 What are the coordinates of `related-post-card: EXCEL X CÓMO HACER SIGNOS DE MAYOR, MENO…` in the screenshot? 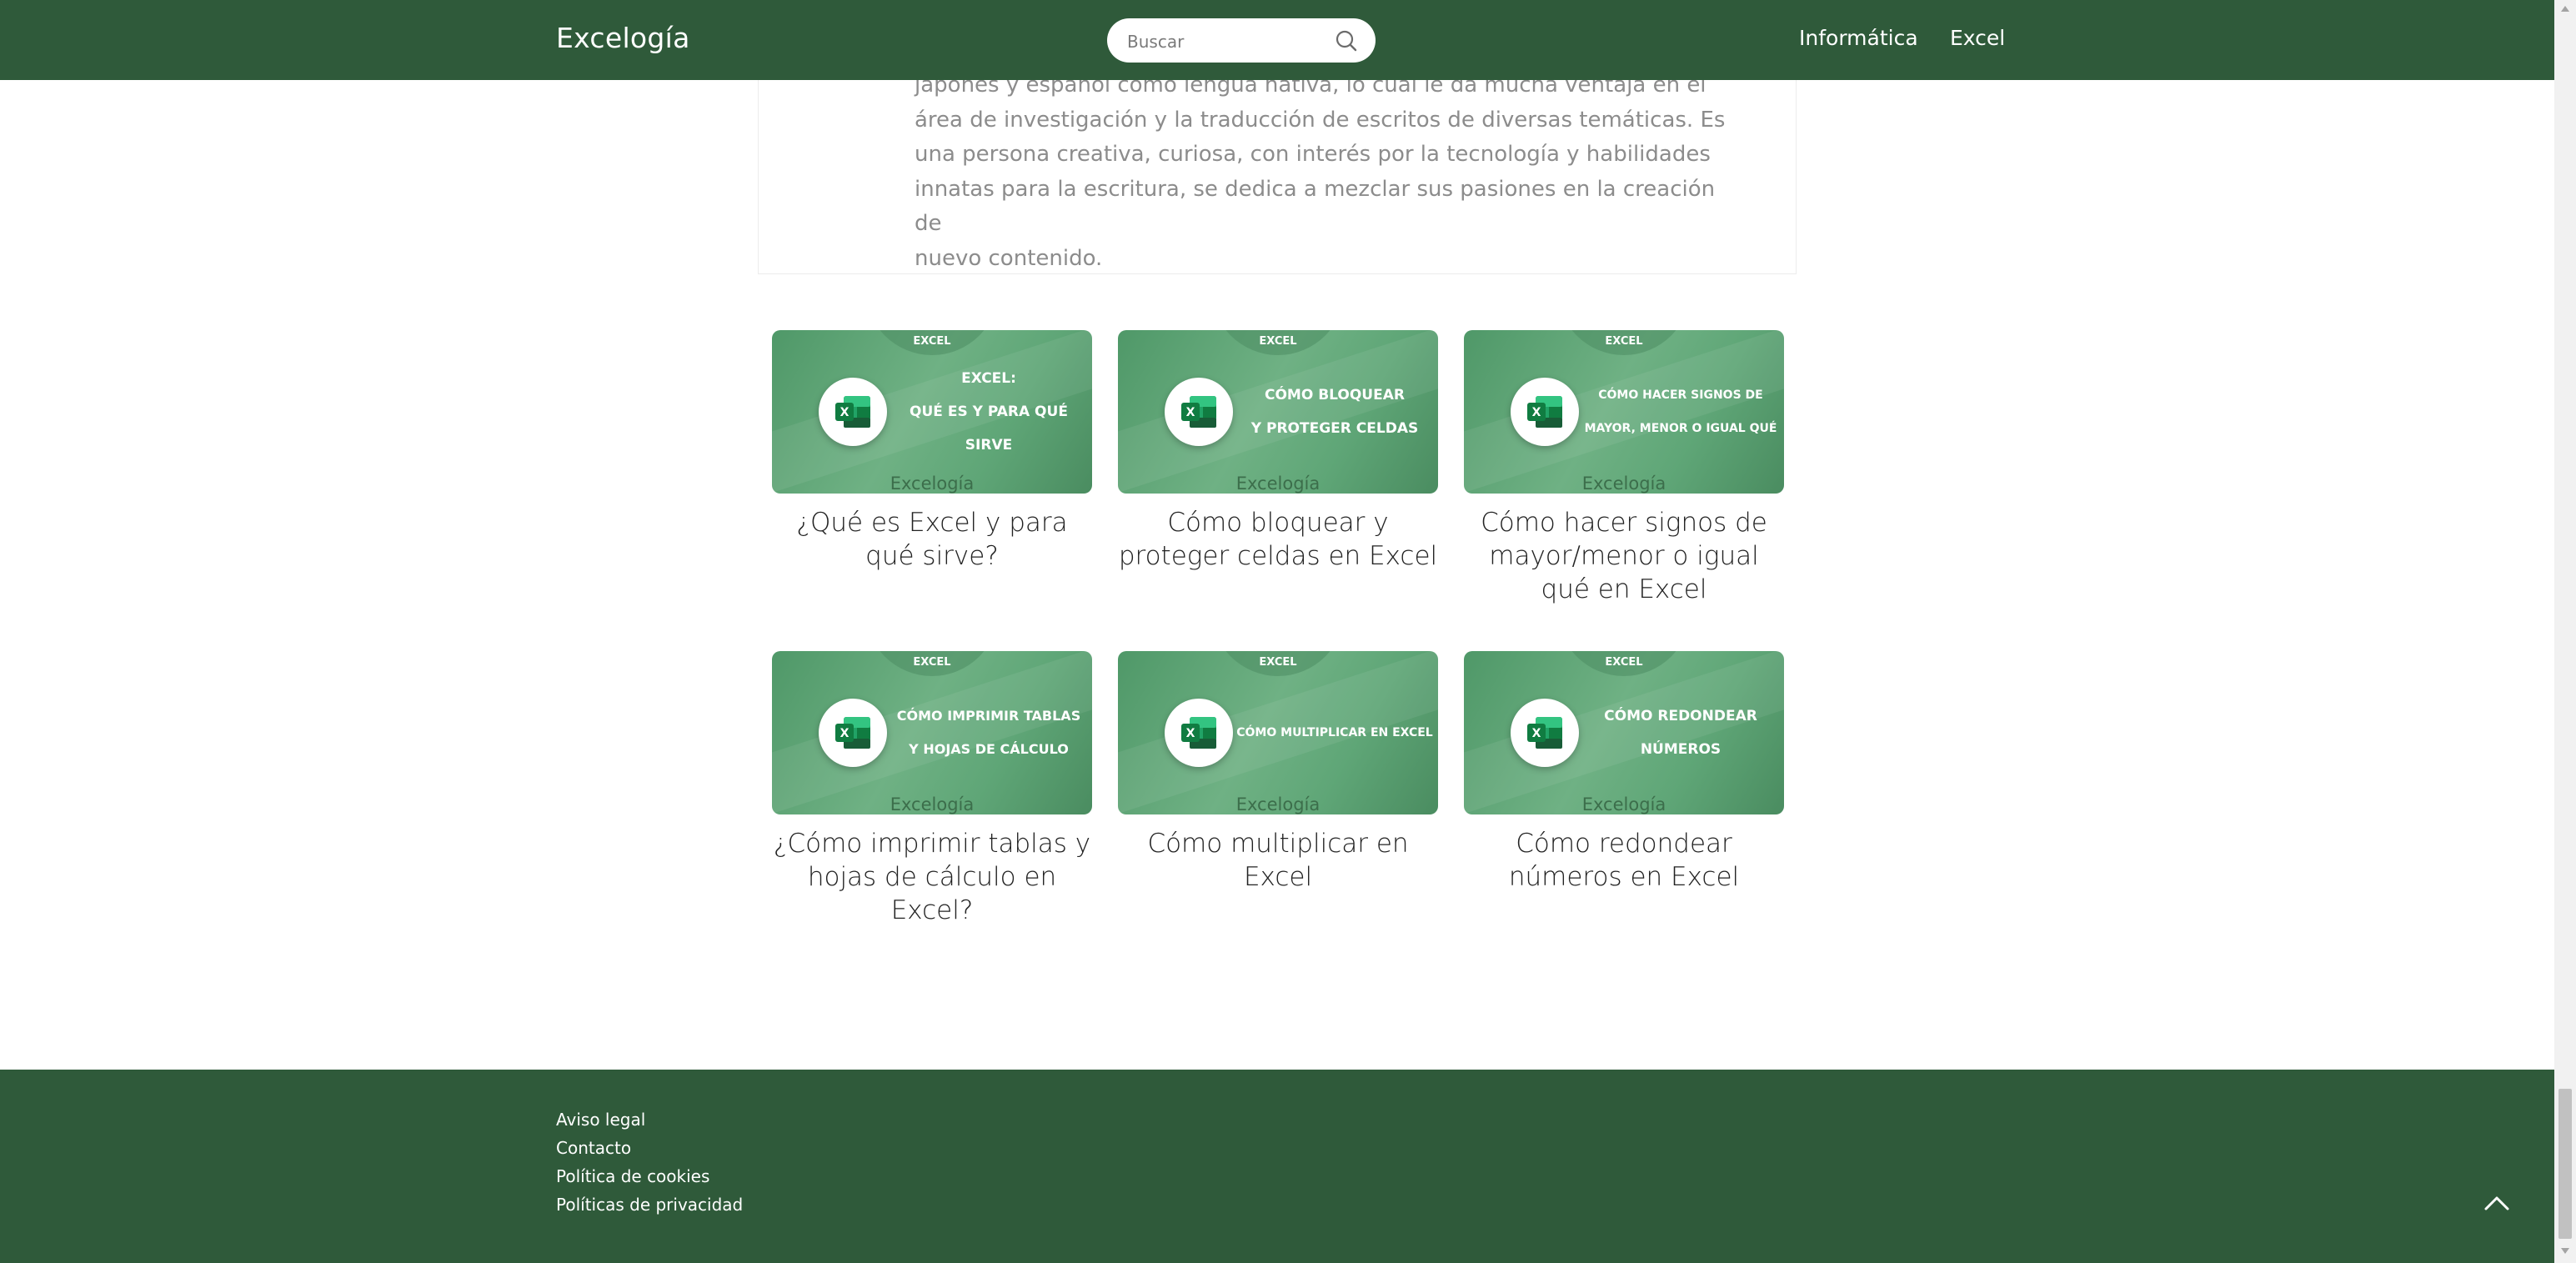 It's located at (1624, 468).